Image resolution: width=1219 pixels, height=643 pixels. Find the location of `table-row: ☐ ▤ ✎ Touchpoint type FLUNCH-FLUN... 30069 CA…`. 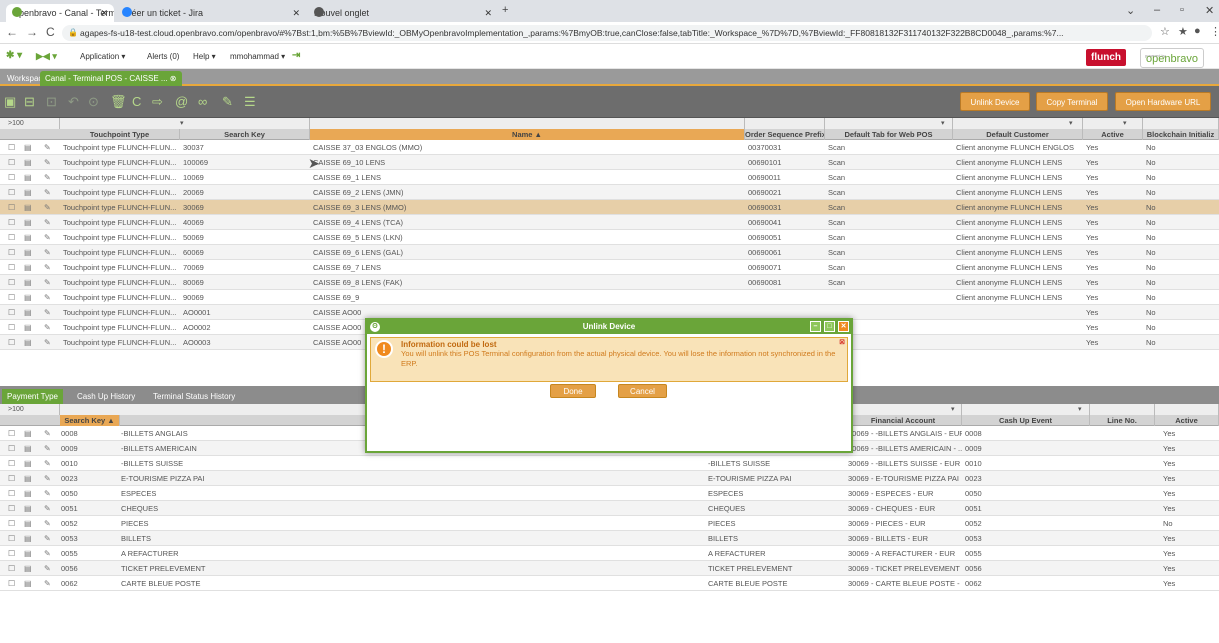

table-row: ☐ ▤ ✎ Touchpoint type FLUNCH-FLUN... 30069 CA… is located at coordinates (609, 207).